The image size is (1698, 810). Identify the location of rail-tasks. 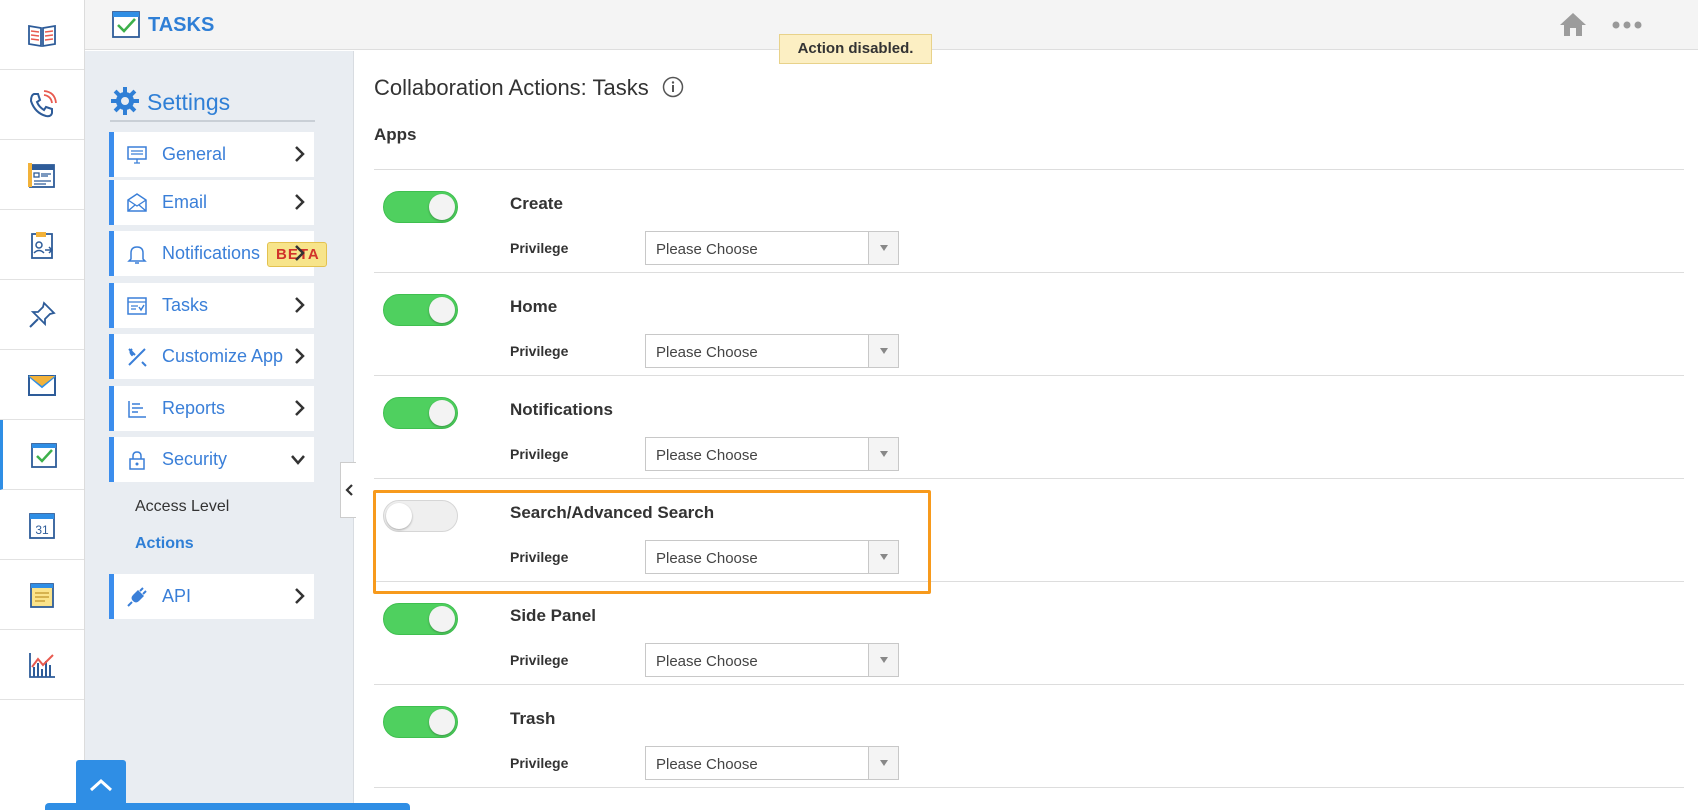
(42, 455).